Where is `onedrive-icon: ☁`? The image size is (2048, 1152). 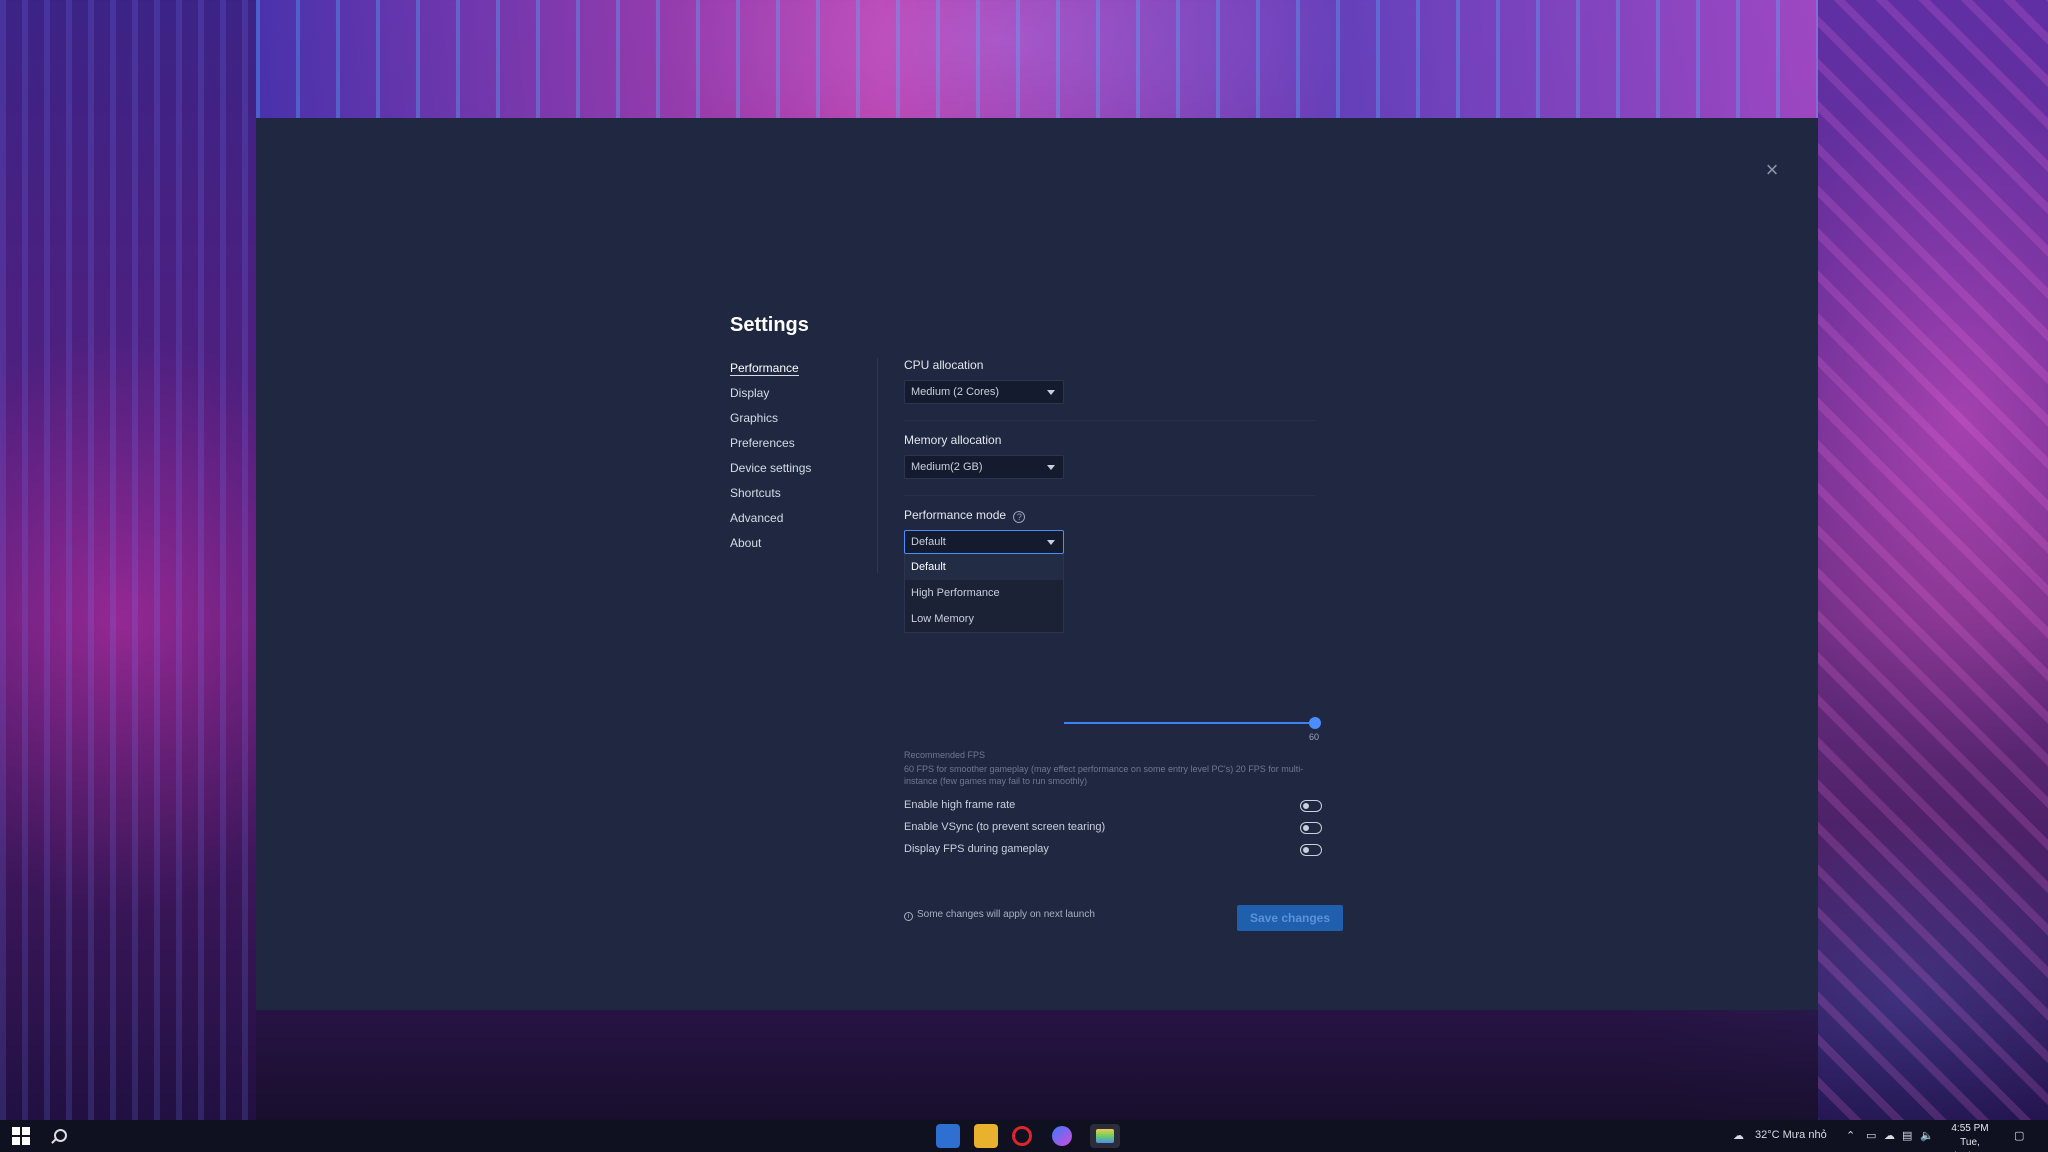
onedrive-icon: ☁ is located at coordinates (1889, 1135).